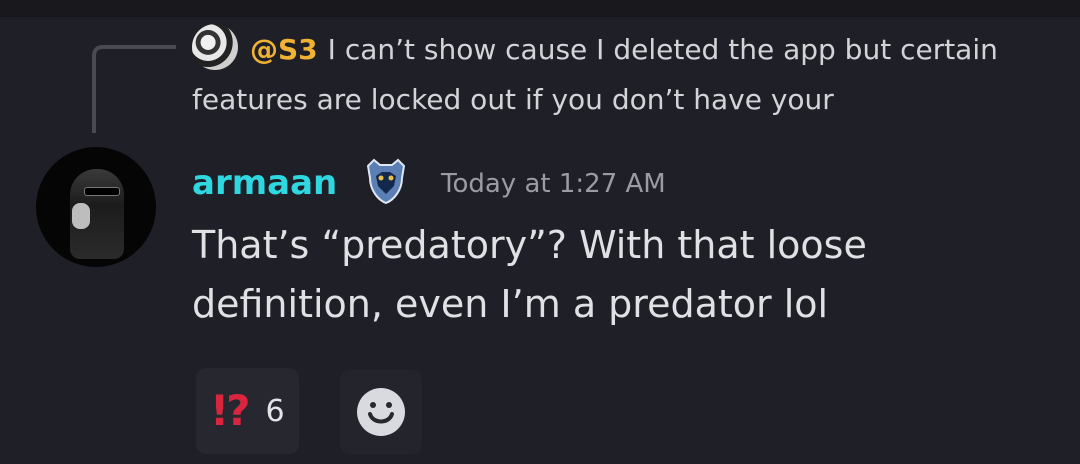 This screenshot has width=1080, height=464. Describe the element at coordinates (275, 411) in the screenshot. I see `reaction-count: 6` at that location.